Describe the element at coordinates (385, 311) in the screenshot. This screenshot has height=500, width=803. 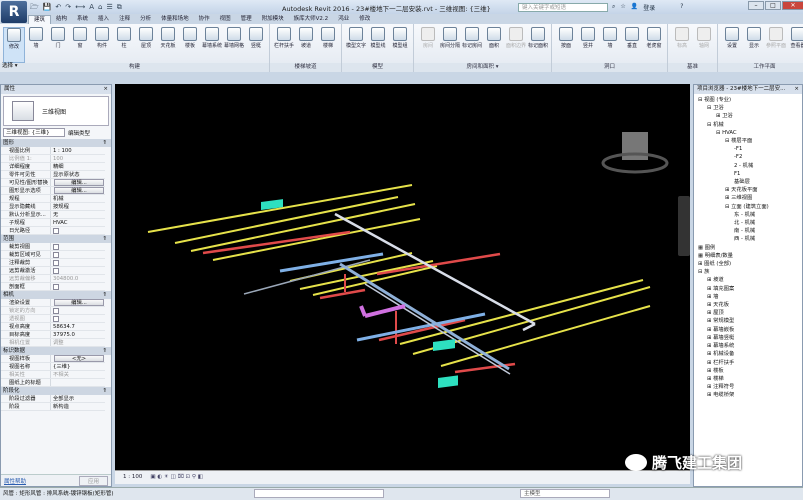
I see `magenta-duct` at that location.